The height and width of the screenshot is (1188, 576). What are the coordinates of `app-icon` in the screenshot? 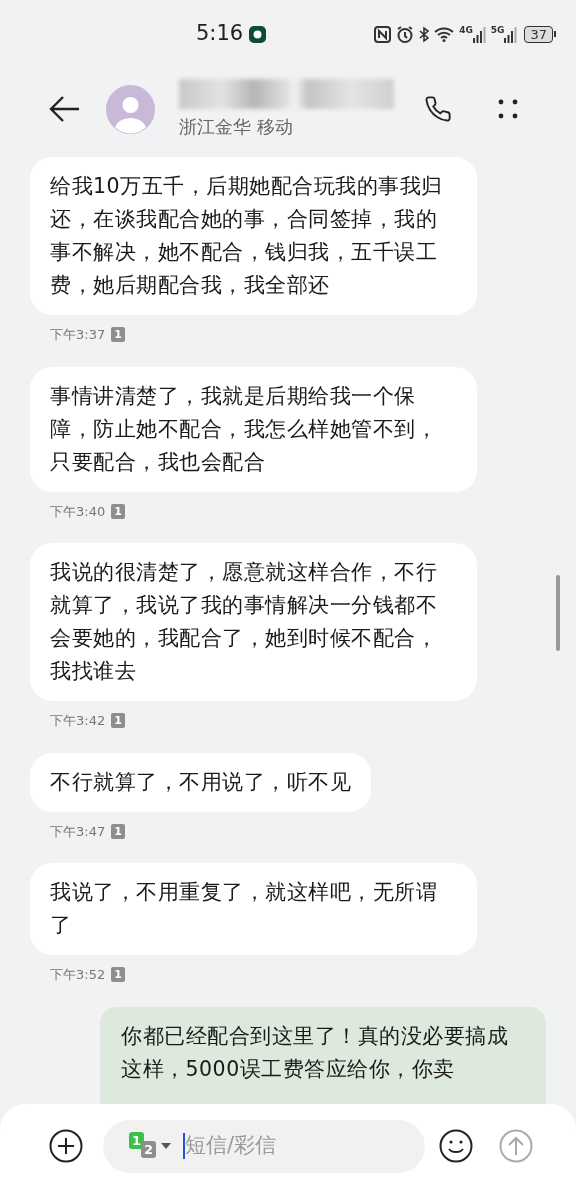 It's located at (258, 34).